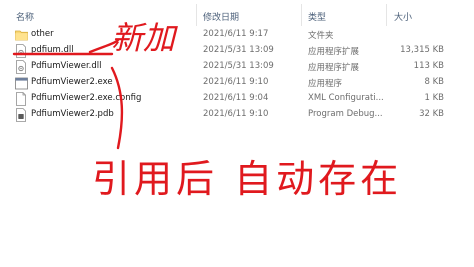 The width and height of the screenshot is (474, 267). What do you see at coordinates (21, 35) in the screenshot?
I see `folder-icon` at bounding box center [21, 35].